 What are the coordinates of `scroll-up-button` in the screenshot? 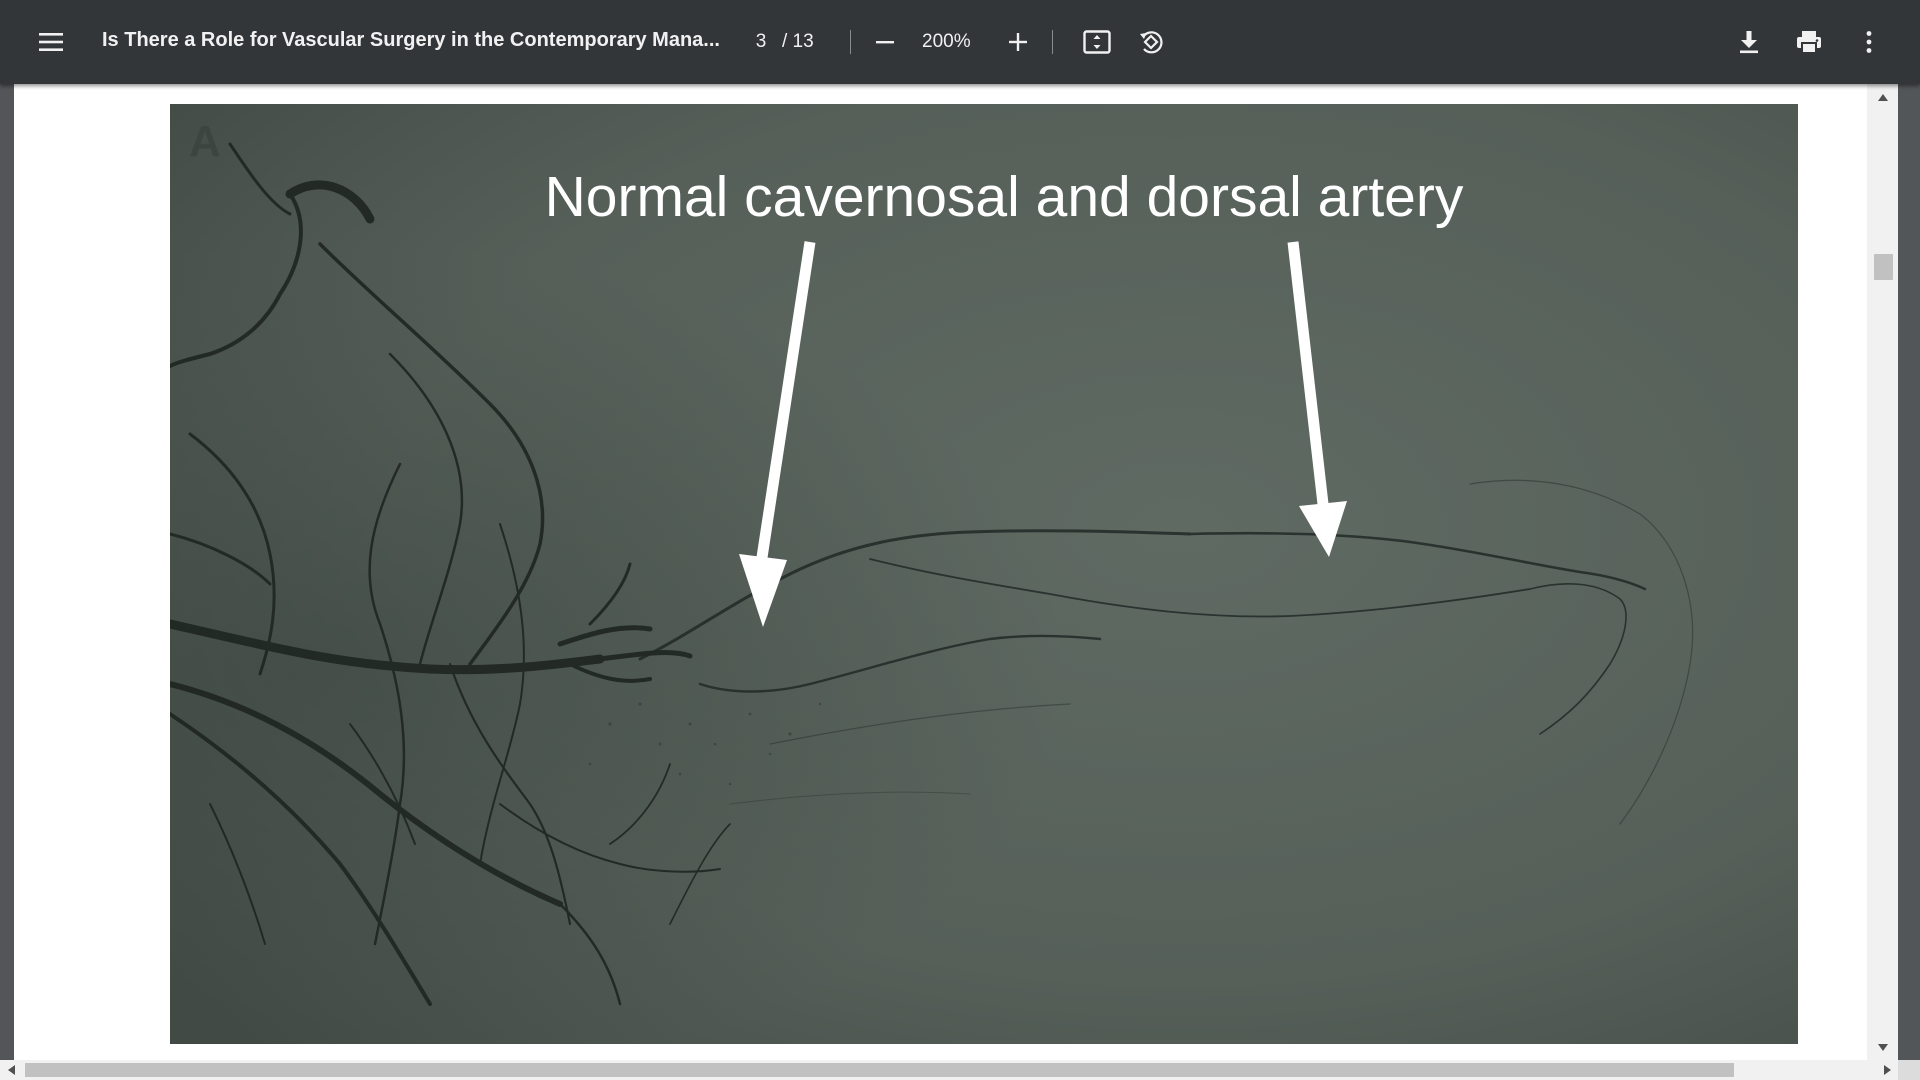 It's located at (1882, 97).